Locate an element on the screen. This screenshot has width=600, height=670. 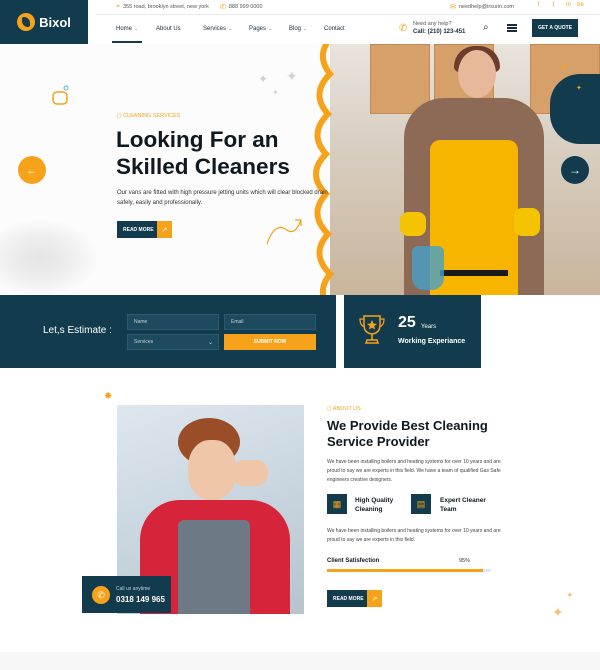
cabinet-shape is located at coordinates (400, 79).